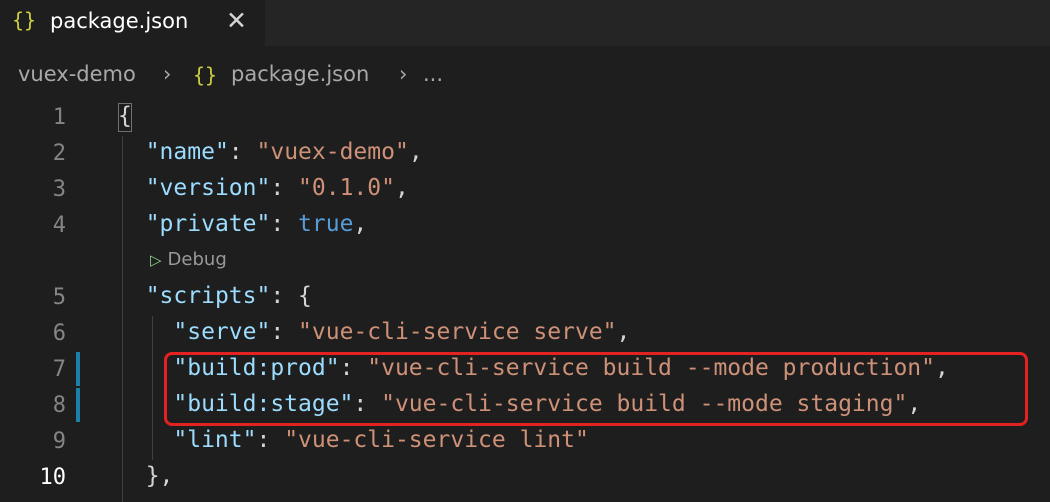  Describe the element at coordinates (208, 188) in the screenshot. I see `json-key: "version"` at that location.